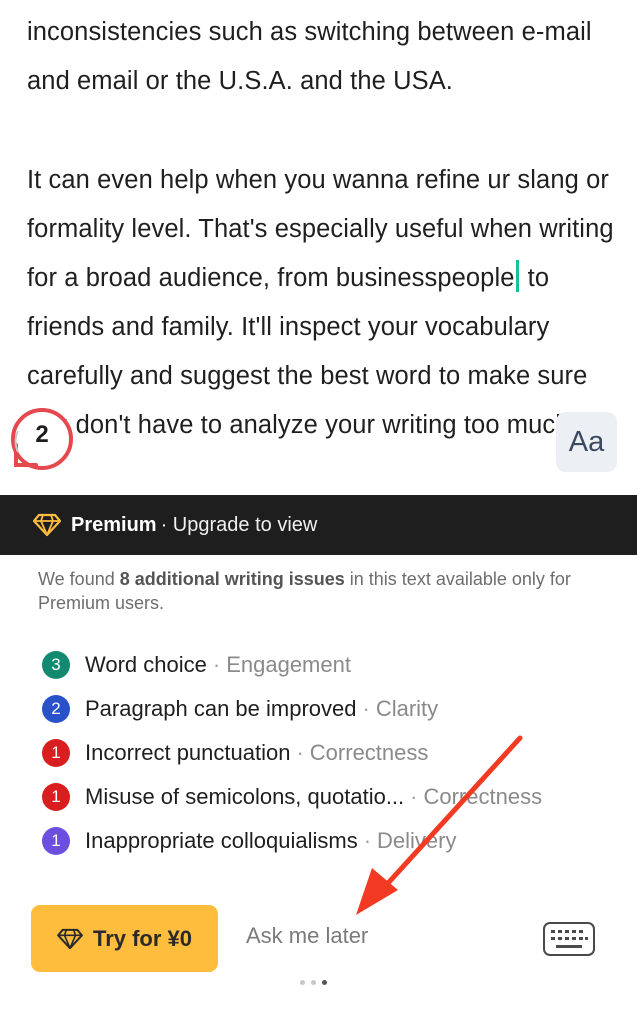  I want to click on issue-count: 3, so click(56, 665).